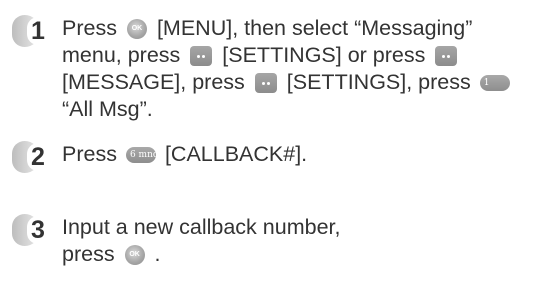 This screenshot has height=292, width=547. I want to click on step-number: 2, so click(38, 157).